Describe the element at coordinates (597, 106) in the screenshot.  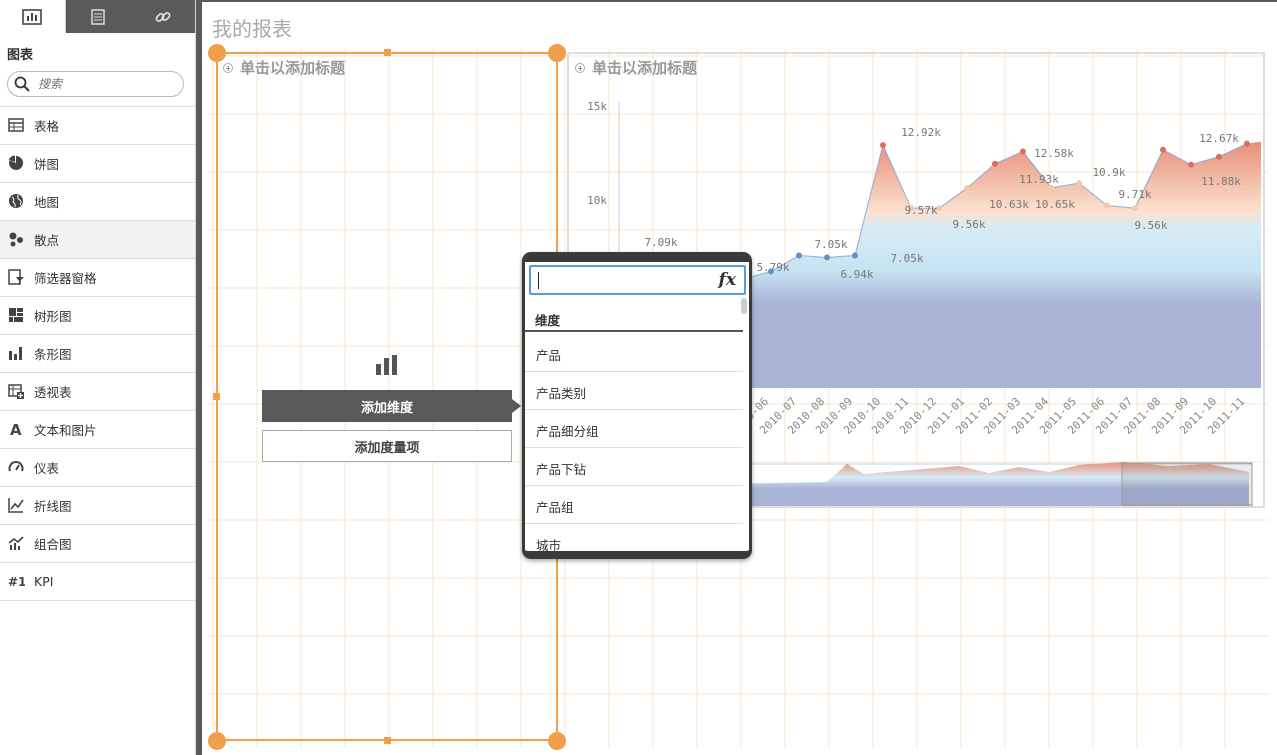
I see `y-tick-label: 15k` at that location.